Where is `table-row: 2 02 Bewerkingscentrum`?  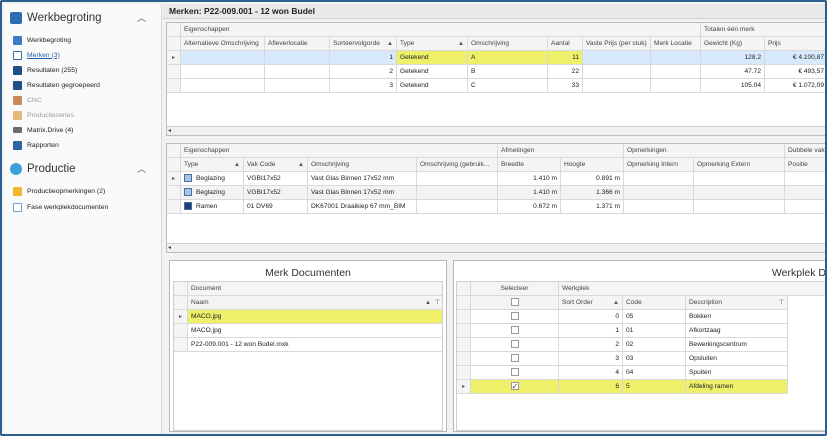 table-row: 2 02 Bewerkingscentrum is located at coordinates (641, 345).